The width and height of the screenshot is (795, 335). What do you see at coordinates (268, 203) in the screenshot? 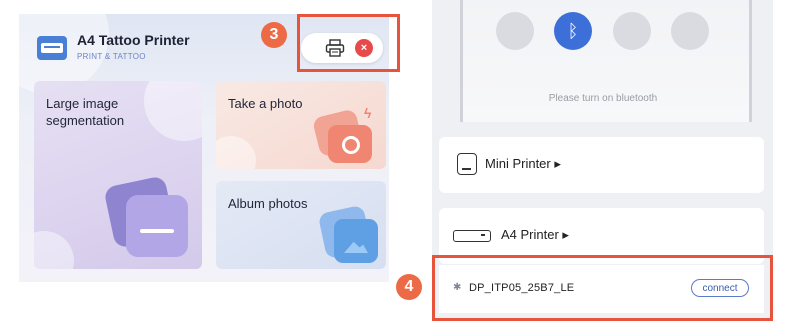
I see `album-photos-label: Album photos` at bounding box center [268, 203].